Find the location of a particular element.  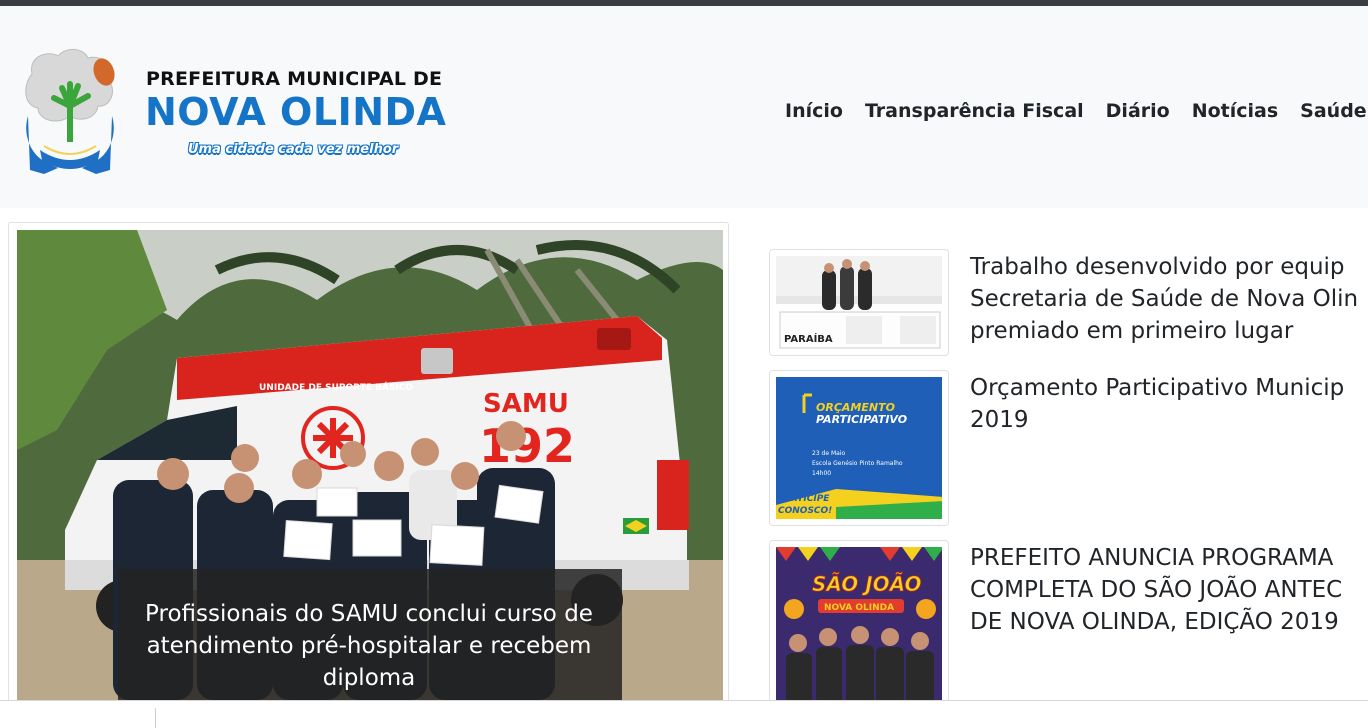

poster-line-3: 14h00 is located at coordinates (821, 473).